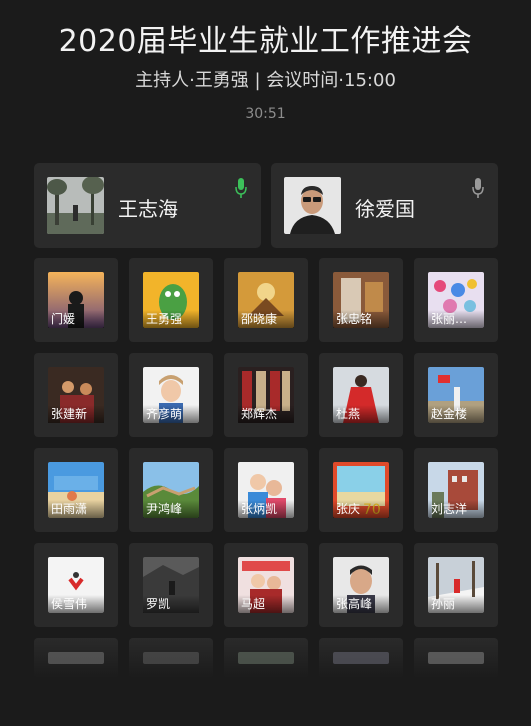 The height and width of the screenshot is (726, 531). What do you see at coordinates (76, 509) in the screenshot?
I see `participant-name: 田雨潇` at bounding box center [76, 509].